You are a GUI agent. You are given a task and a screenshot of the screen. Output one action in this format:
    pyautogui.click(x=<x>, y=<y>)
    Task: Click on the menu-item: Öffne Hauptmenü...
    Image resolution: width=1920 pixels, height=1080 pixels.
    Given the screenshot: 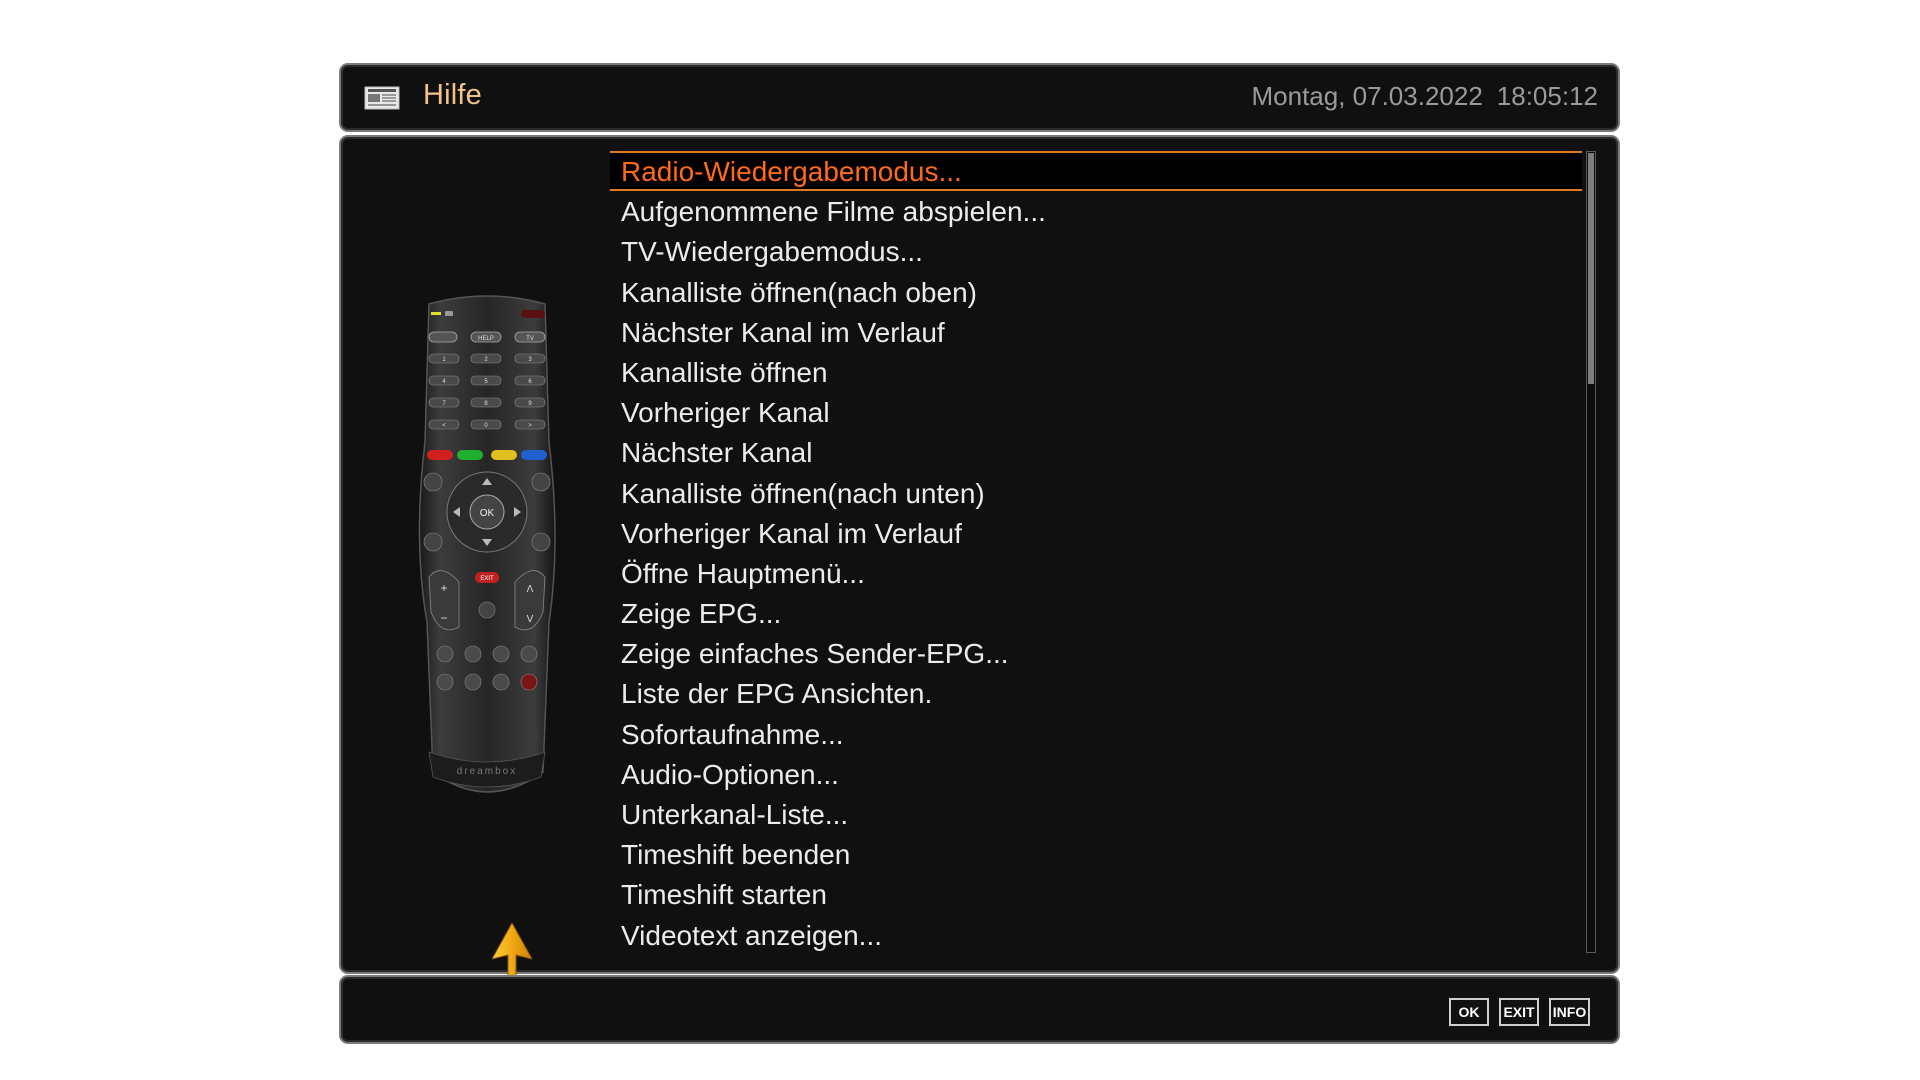 What is the action you would take?
    pyautogui.click(x=1096, y=573)
    